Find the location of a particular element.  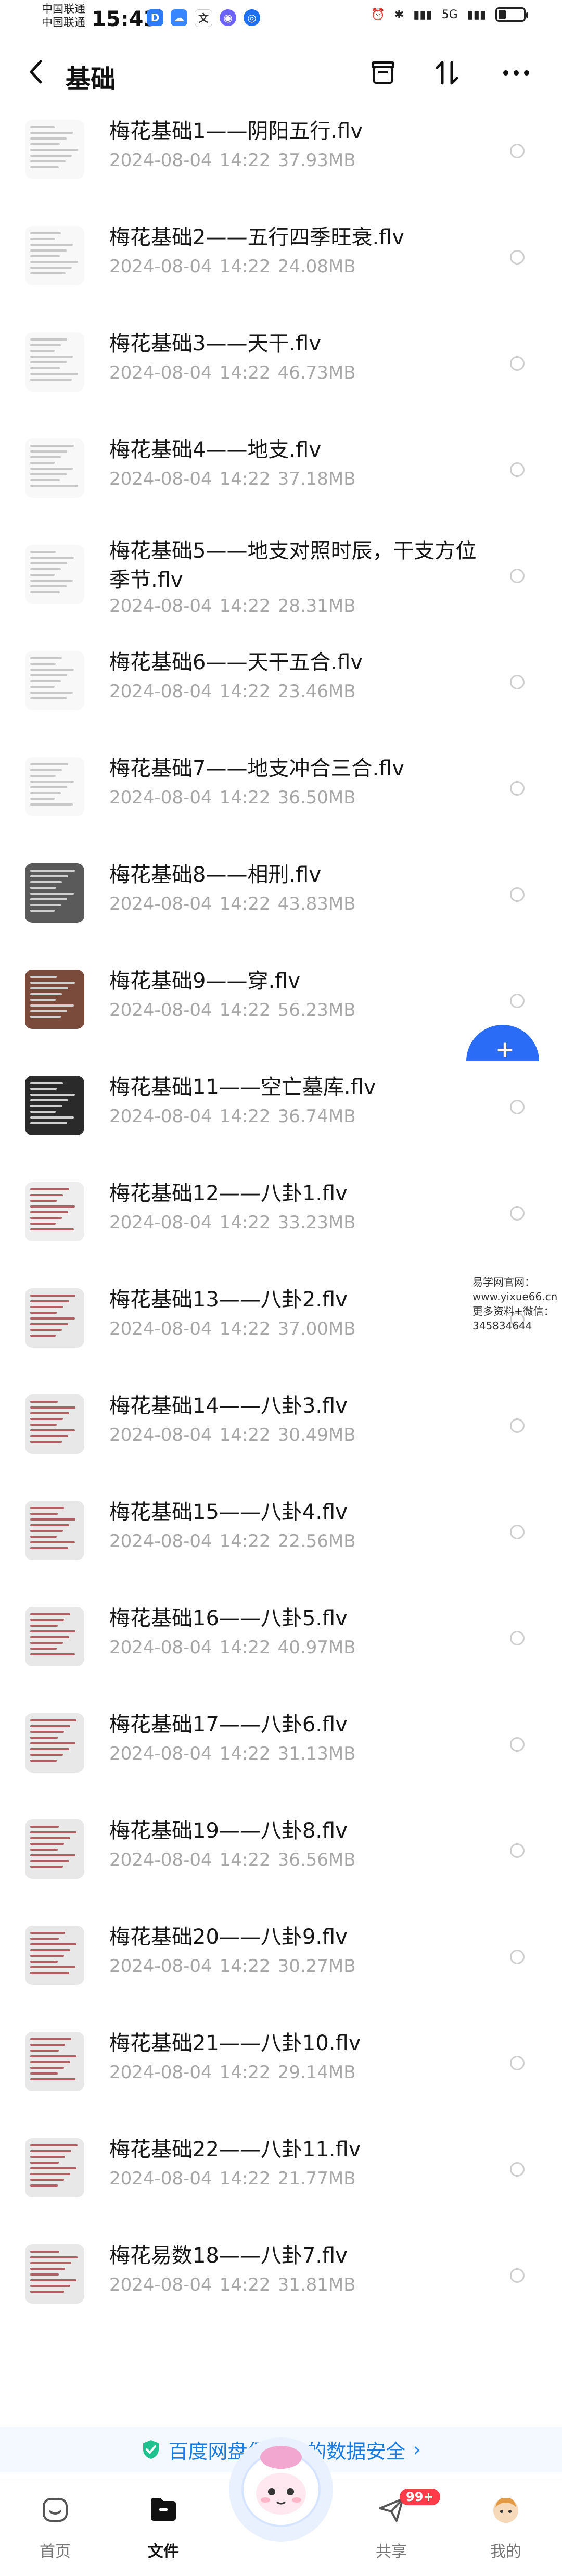

file-name: 梅花基础7——地支冲合三合.flv is located at coordinates (257, 769).